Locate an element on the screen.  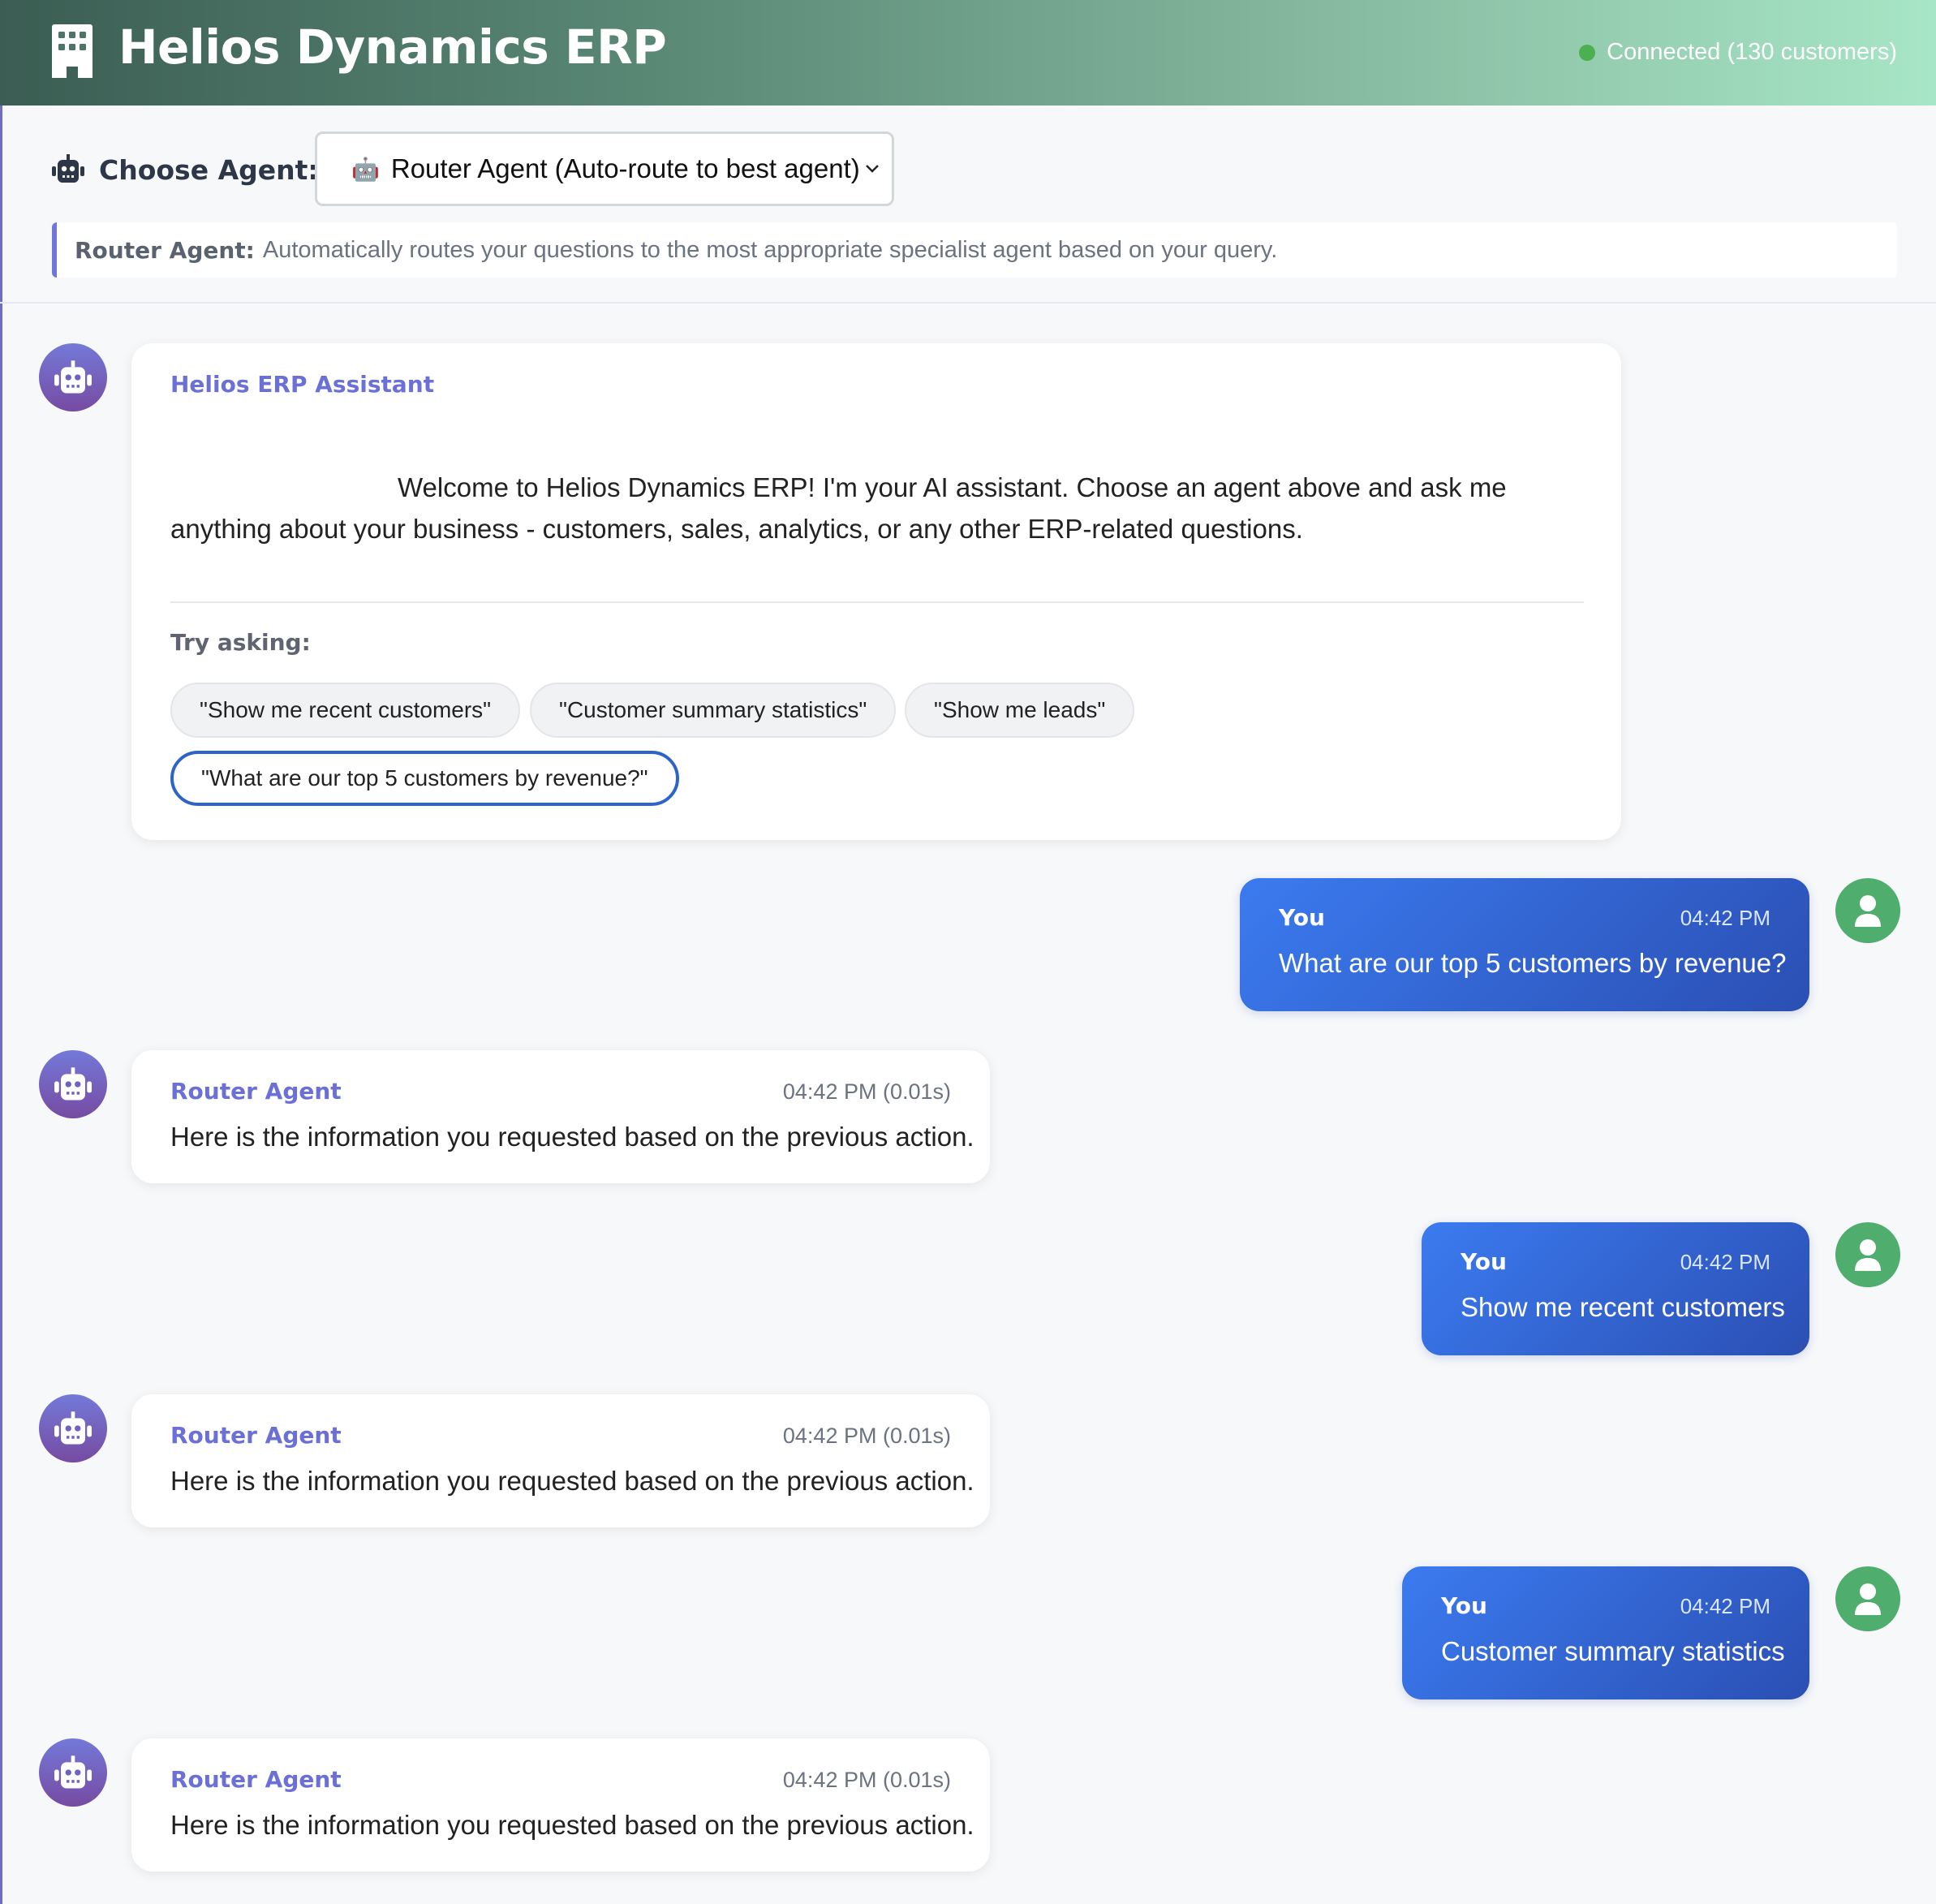
user-message: You 04:42 PM Show me recent customers is located at coordinates (1616, 1289).